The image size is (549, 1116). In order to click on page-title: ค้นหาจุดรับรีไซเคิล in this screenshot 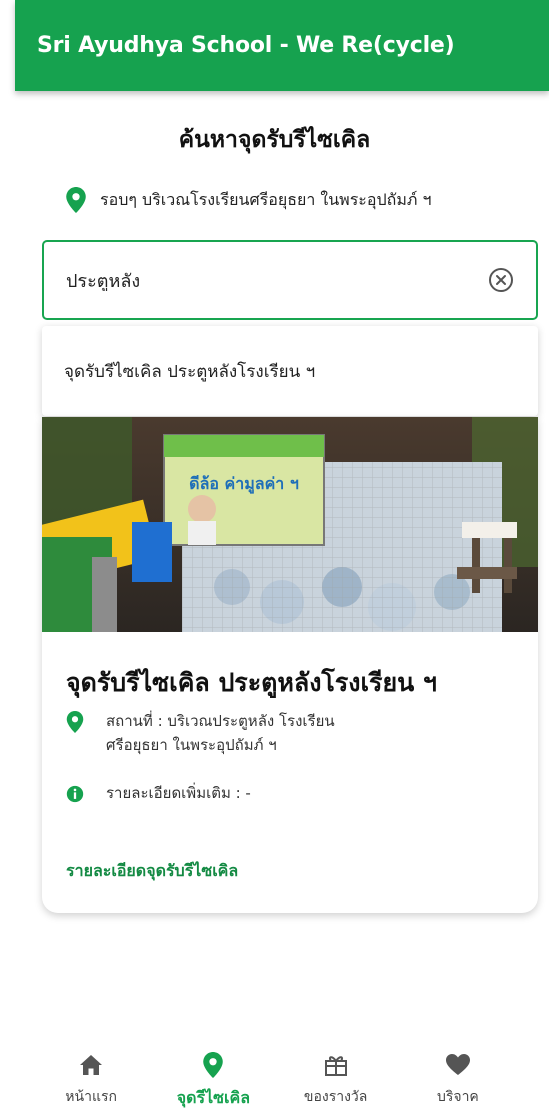, I will do `click(274, 140)`.